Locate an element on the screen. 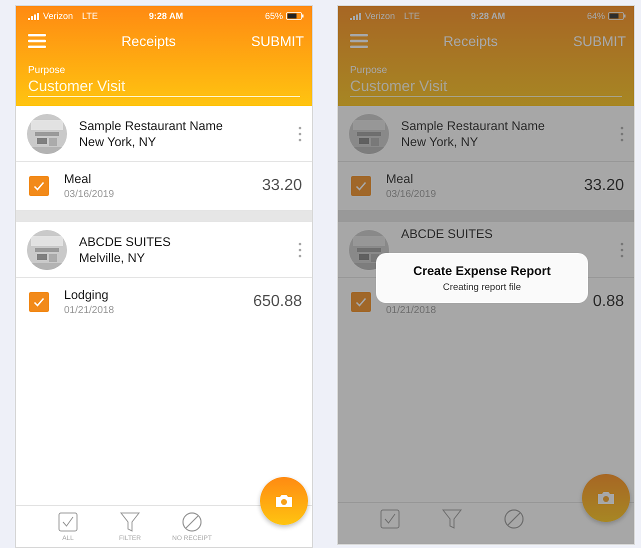 The width and height of the screenshot is (641, 548). battery-percent: 65% is located at coordinates (273, 16).